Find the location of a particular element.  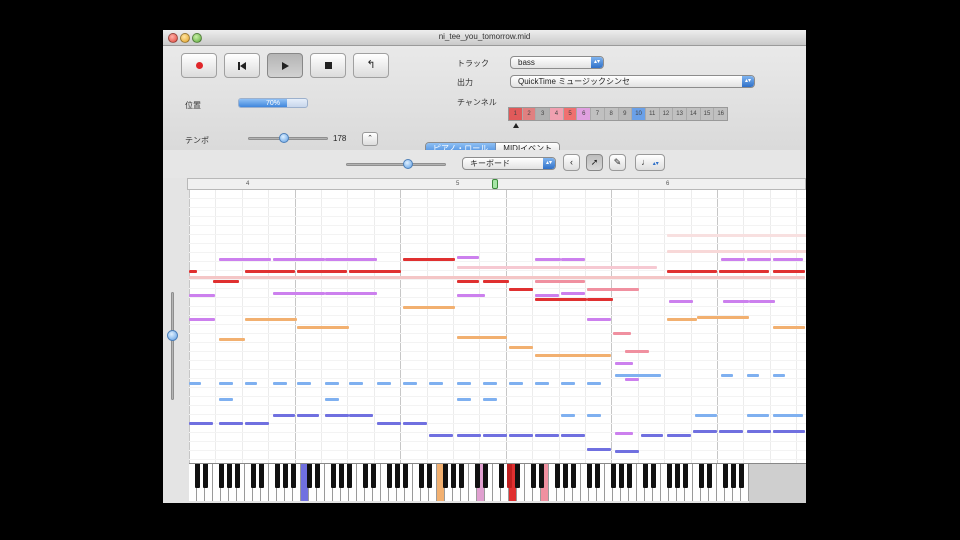

channel-cell: 15 is located at coordinates (707, 114).